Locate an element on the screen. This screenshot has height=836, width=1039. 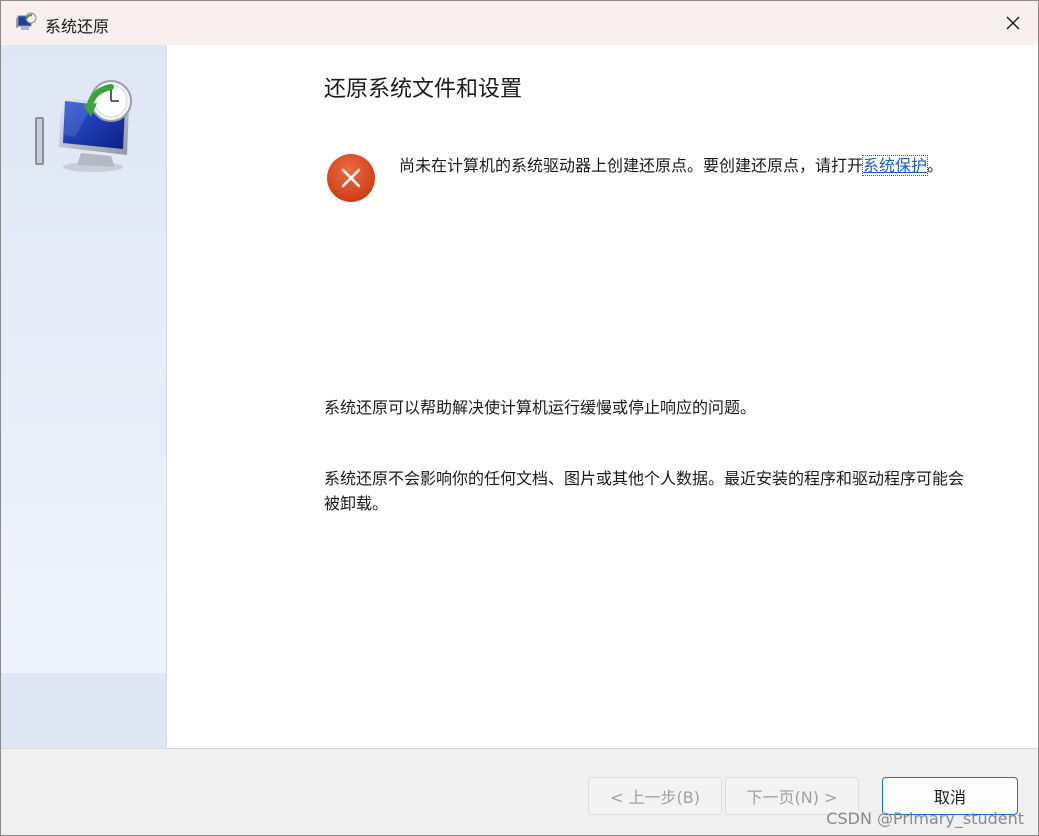
error-message-suffix: 。 is located at coordinates (935, 165).